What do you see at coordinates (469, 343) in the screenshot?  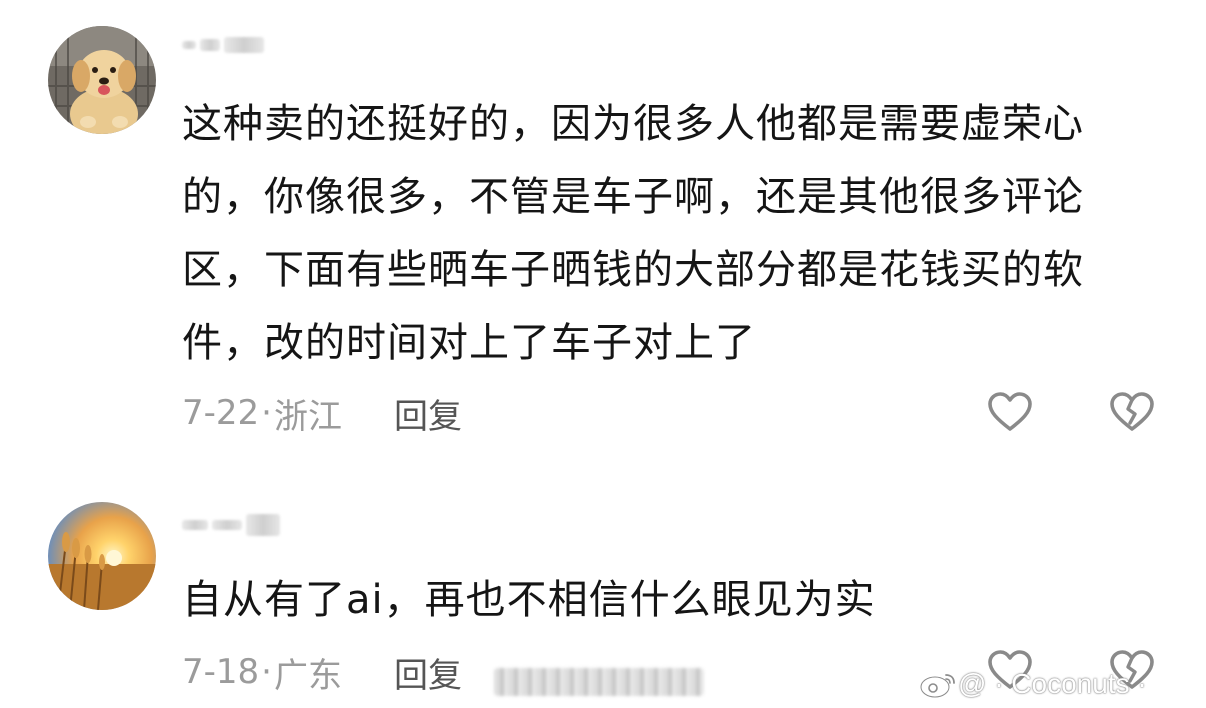 I see `comment-text-line: 件，改的时间对上了车子对上了` at bounding box center [469, 343].